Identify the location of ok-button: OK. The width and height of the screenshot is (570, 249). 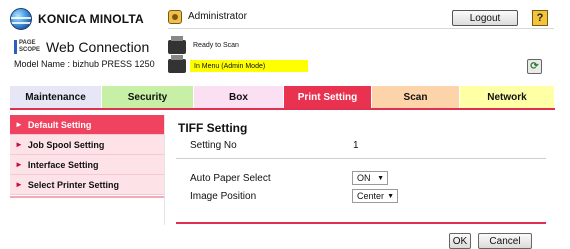
(460, 241).